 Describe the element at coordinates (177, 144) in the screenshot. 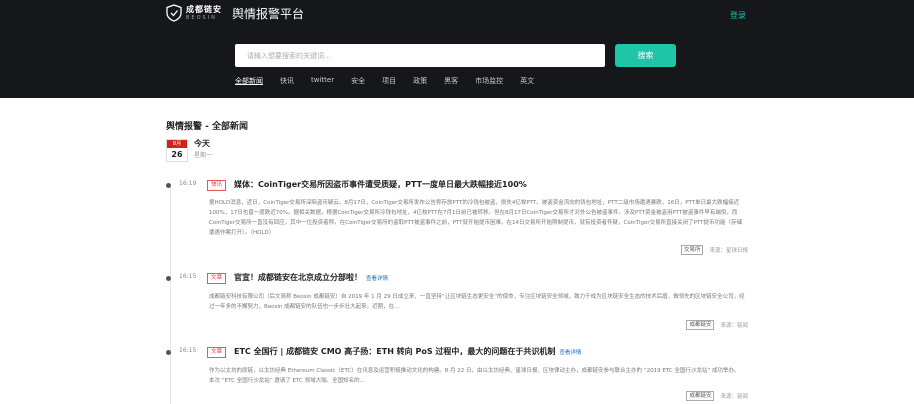

I see `calendar-month: 8月` at that location.